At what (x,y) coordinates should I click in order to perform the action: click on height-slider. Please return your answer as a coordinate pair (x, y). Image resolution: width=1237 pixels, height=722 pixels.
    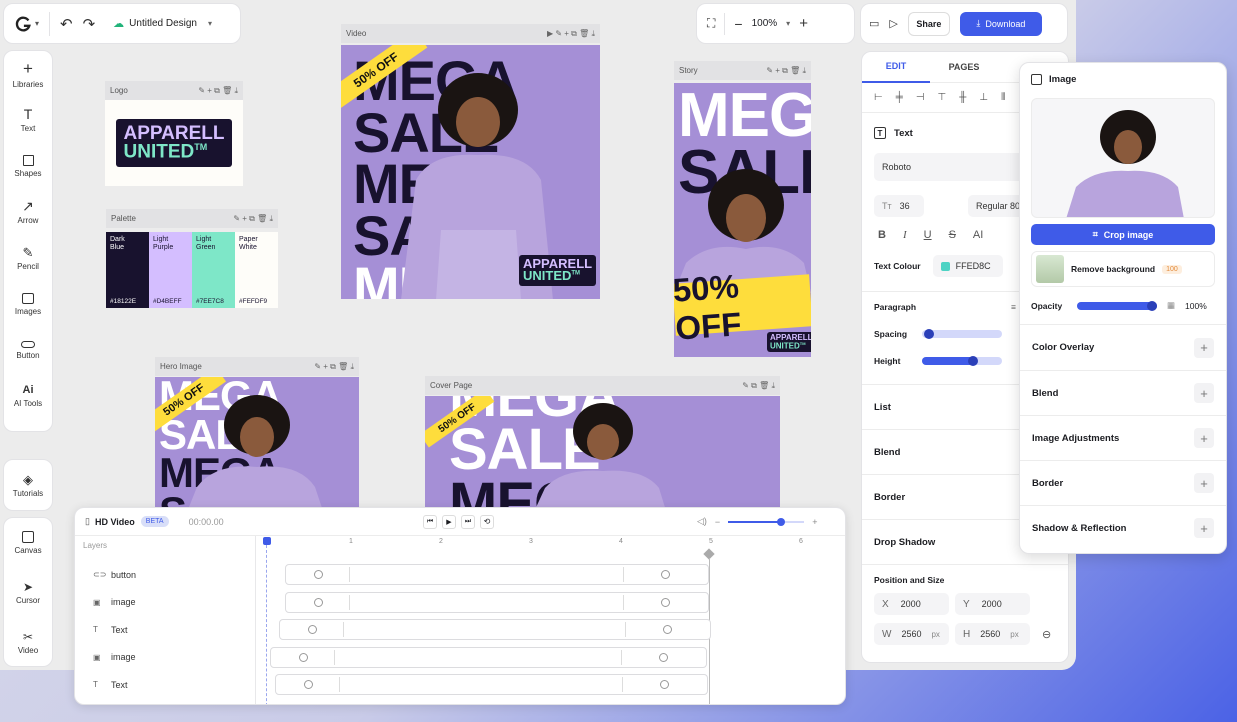
    Looking at the image, I should click on (962, 361).